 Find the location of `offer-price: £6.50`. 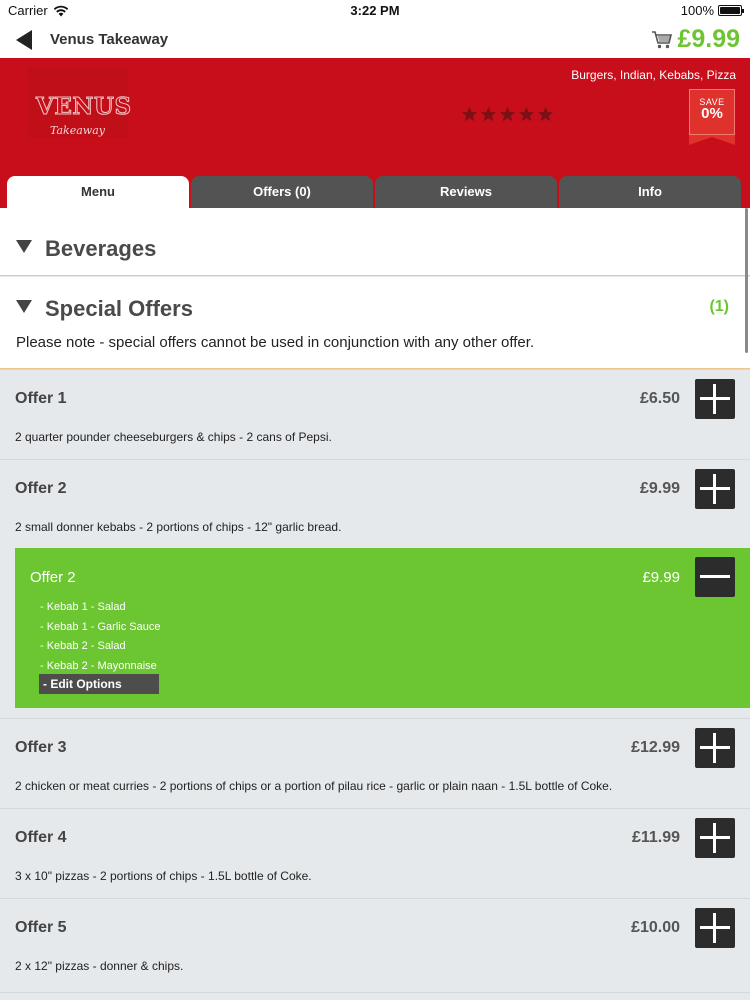

offer-price: £6.50 is located at coordinates (659, 398).